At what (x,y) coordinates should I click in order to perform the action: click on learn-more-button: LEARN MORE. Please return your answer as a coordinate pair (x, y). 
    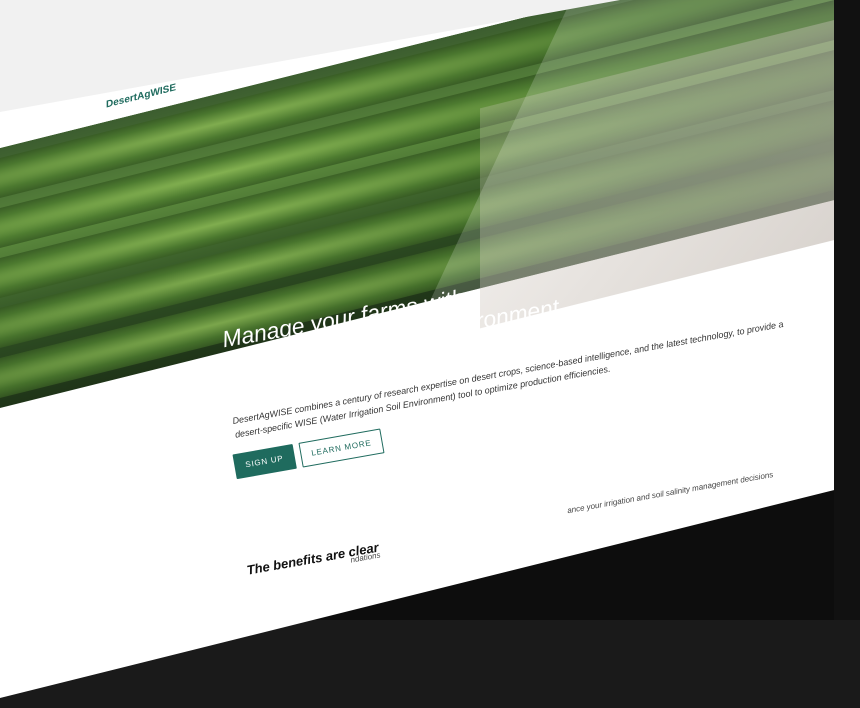
    Looking at the image, I should click on (341, 448).